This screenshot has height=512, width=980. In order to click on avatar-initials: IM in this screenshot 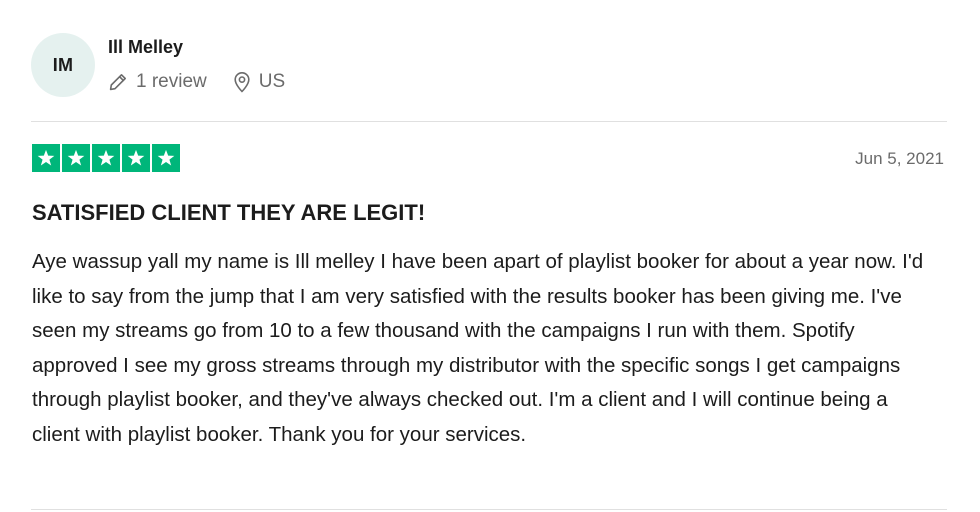, I will do `click(63, 64)`.